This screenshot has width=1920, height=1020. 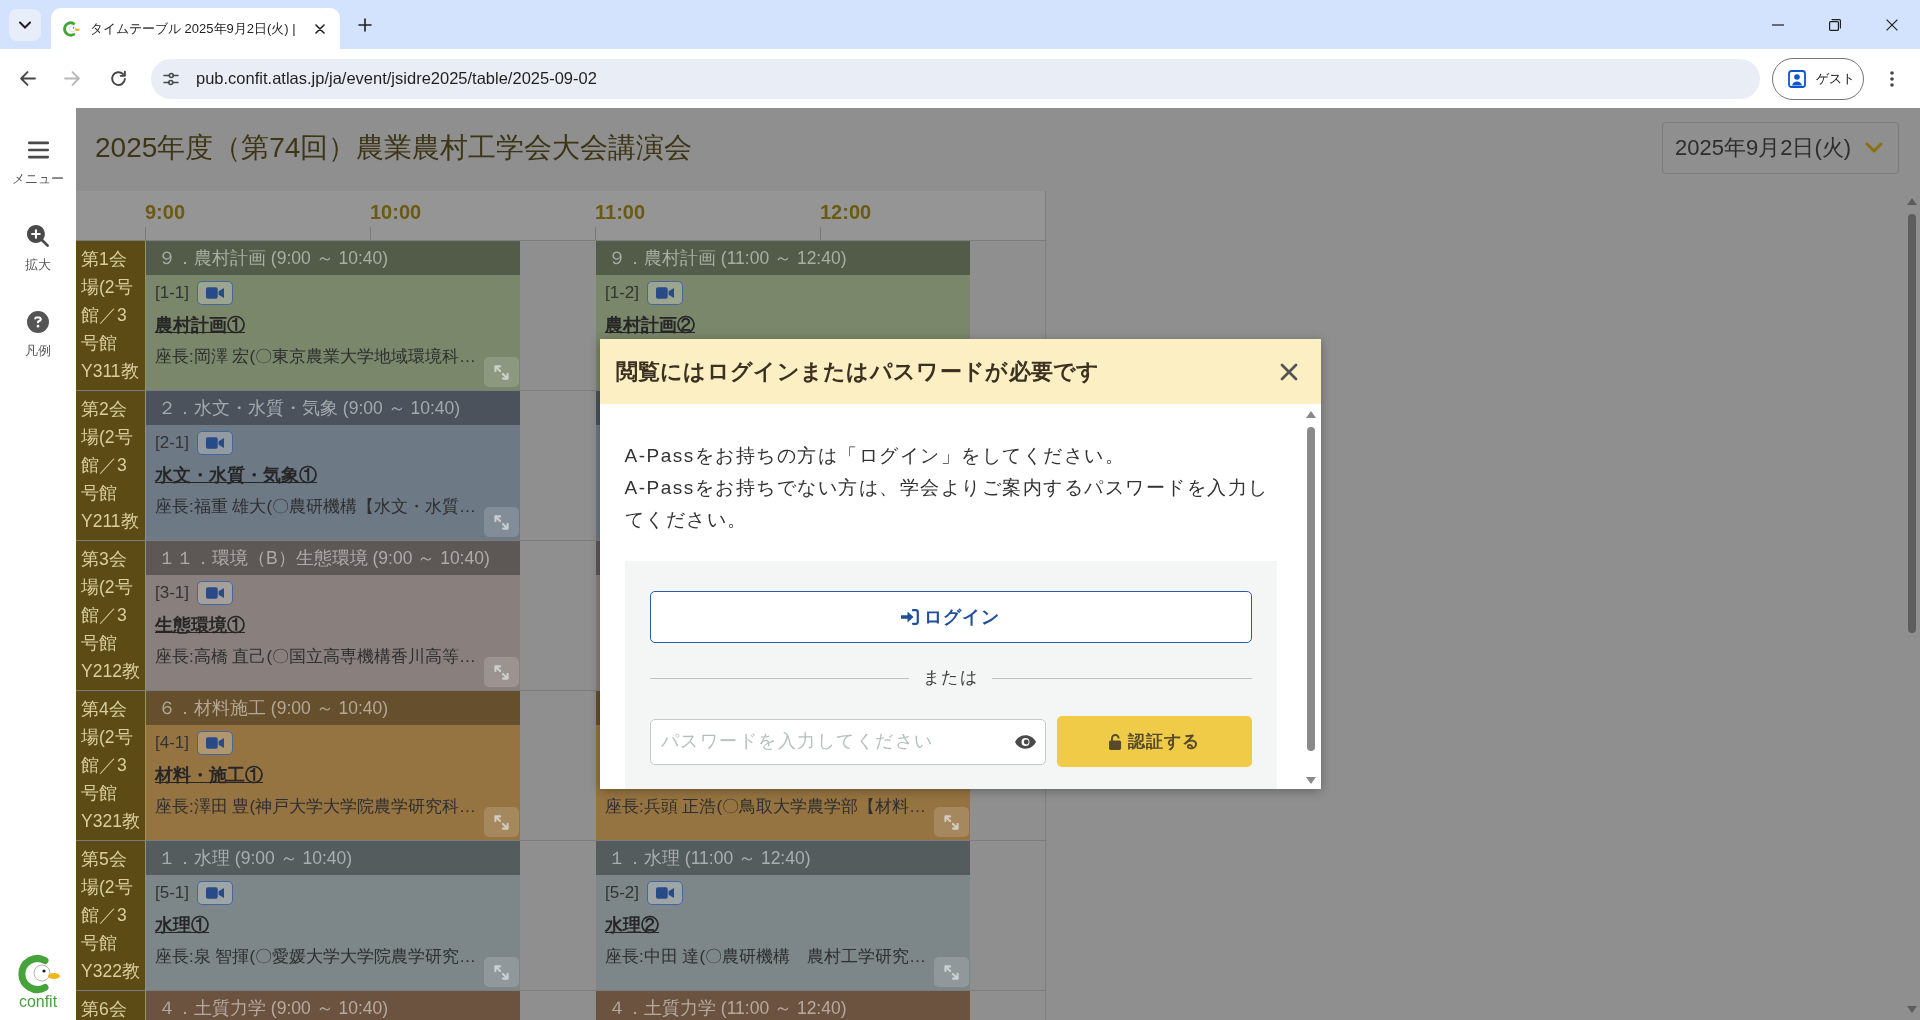 What do you see at coordinates (1115, 741) in the screenshot?
I see `unlock-icon` at bounding box center [1115, 741].